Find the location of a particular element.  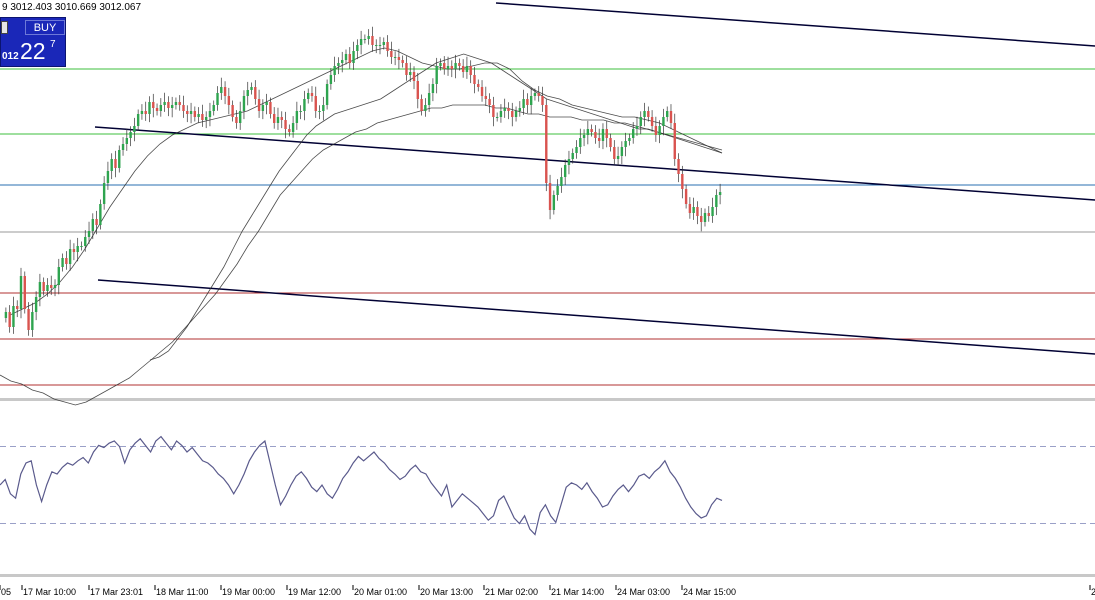

time-axis-tick-label: 21 Mar 02:00 is located at coordinates (511, 592).